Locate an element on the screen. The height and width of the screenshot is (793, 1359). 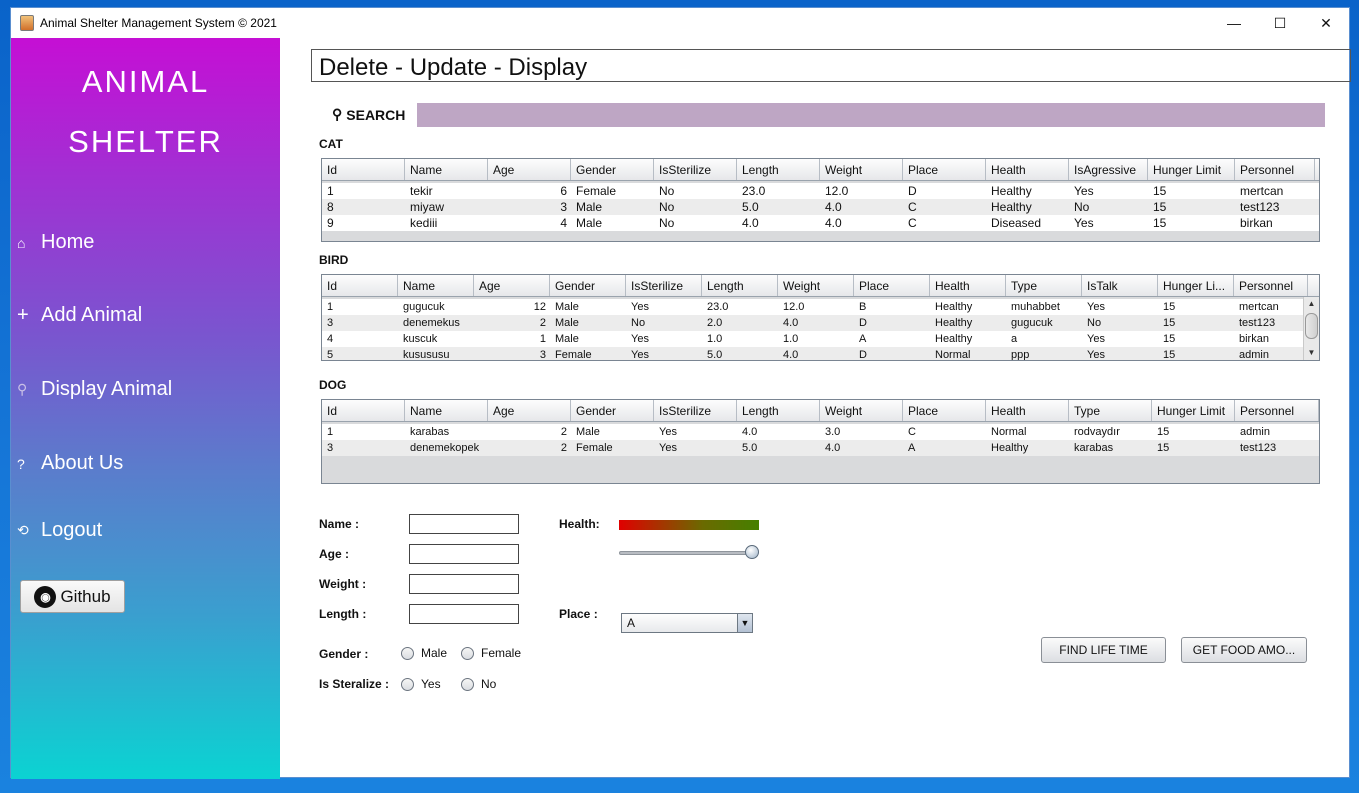
table-cell: denemekus is located at coordinates (431, 323).